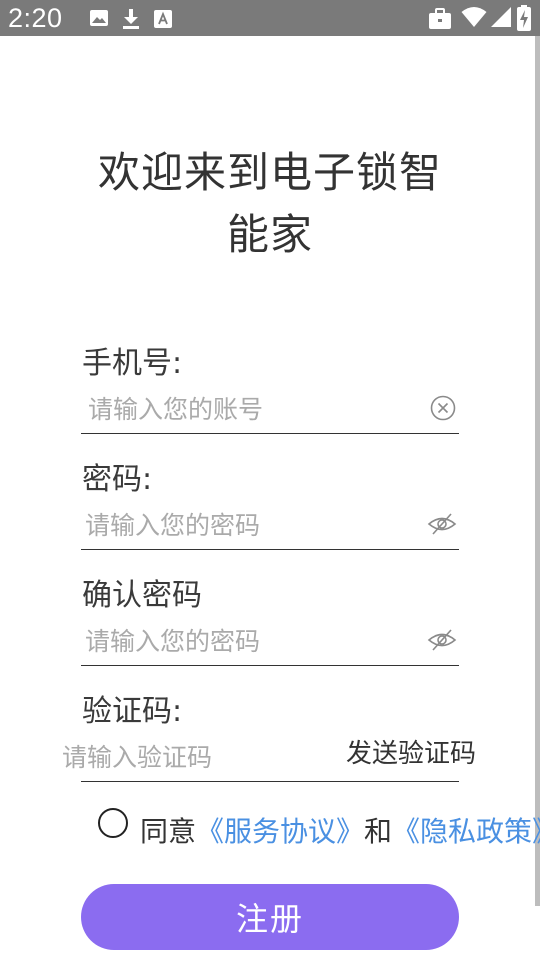 The height and width of the screenshot is (960, 540). What do you see at coordinates (270, 640) in the screenshot?
I see `confirm-password-field: 请输入您的密码` at bounding box center [270, 640].